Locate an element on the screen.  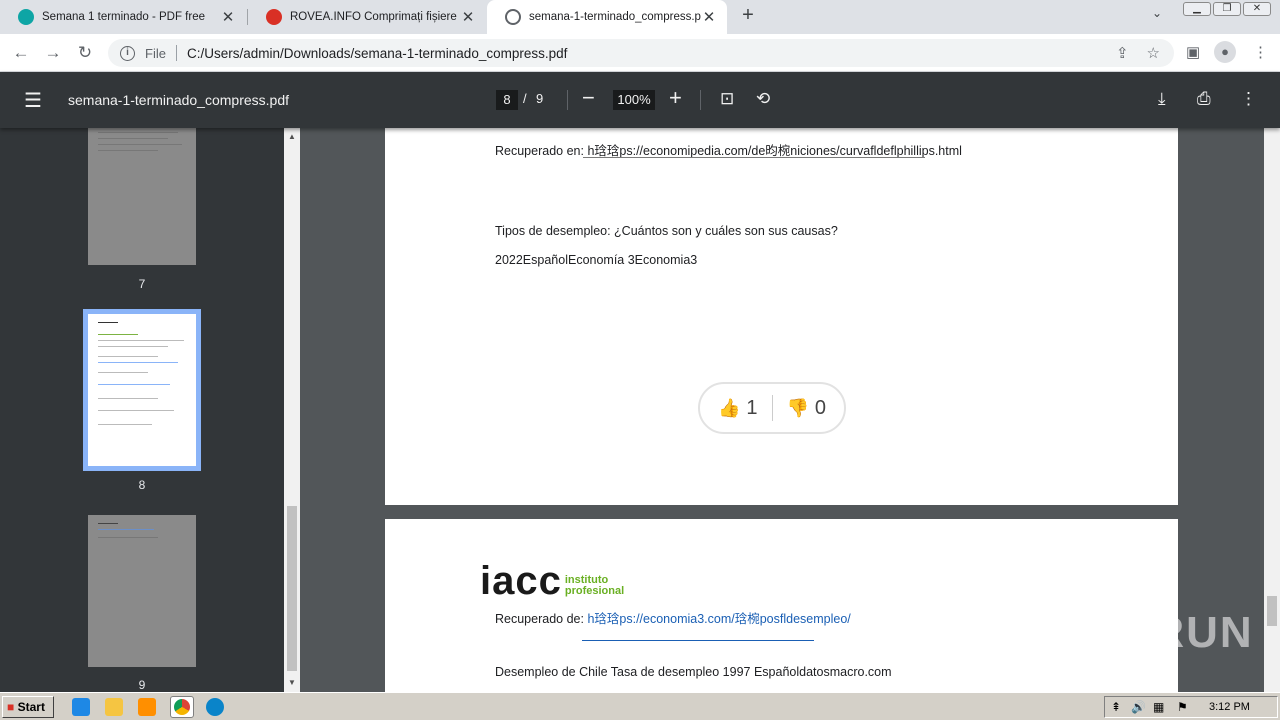
bookmark-star-icon: ☆ is located at coordinates (1153, 53).